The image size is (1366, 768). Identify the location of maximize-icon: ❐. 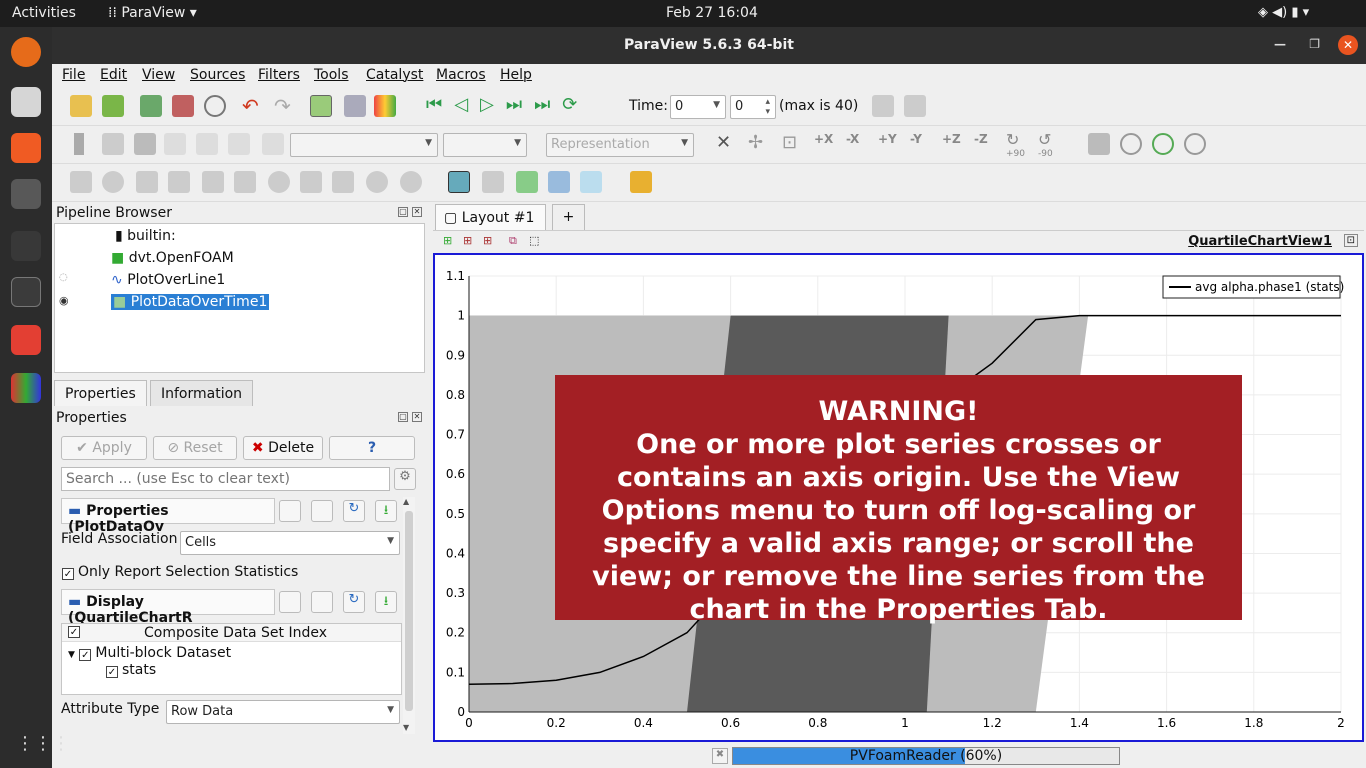
(1314, 44).